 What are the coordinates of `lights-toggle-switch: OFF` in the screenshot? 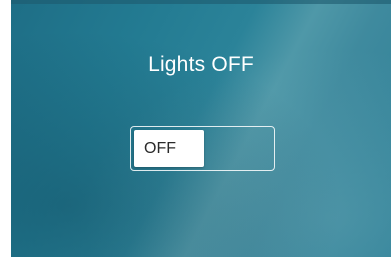 It's located at (202, 148).